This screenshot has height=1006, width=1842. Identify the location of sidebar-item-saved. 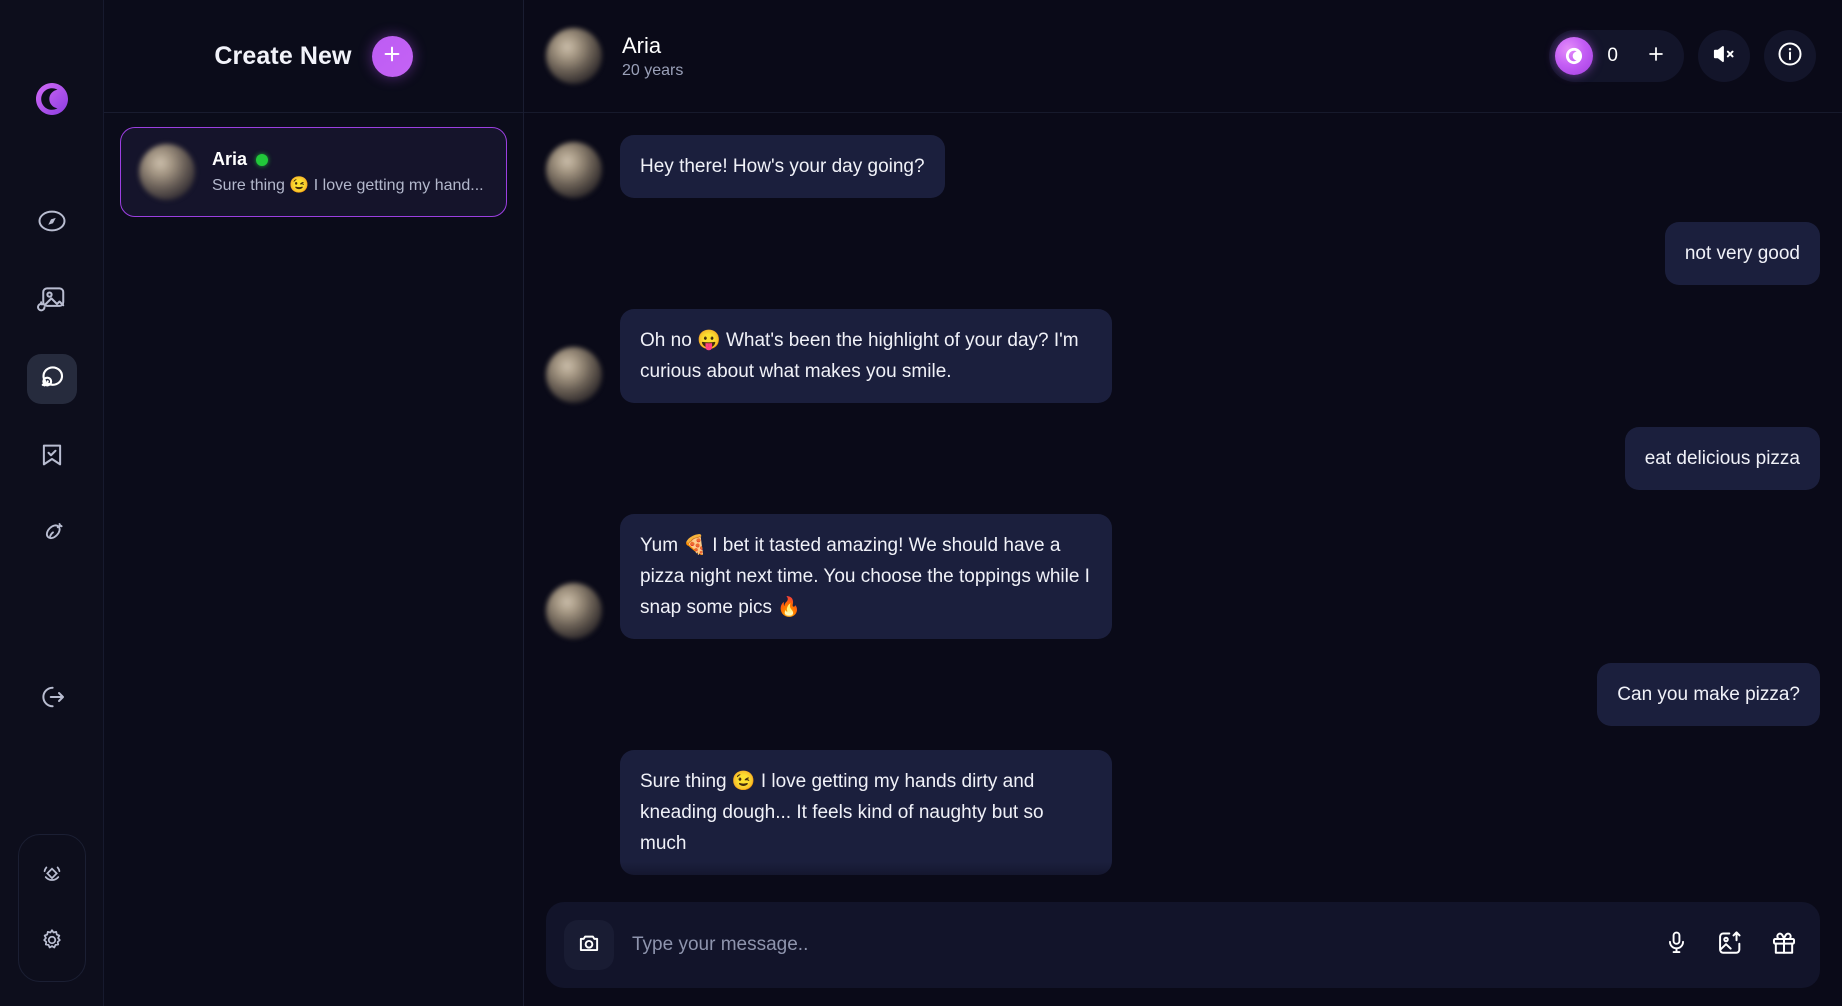
(52, 457).